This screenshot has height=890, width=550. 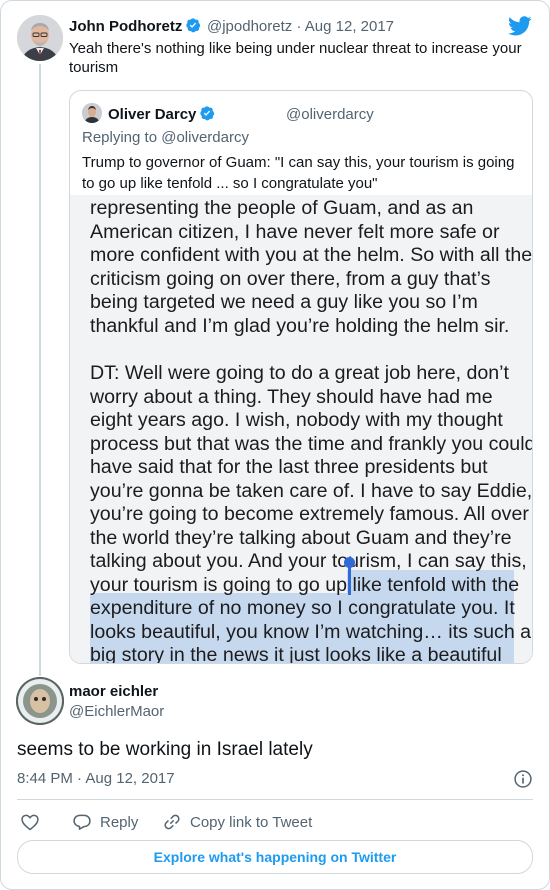 I want to click on reply-button: Reply, so click(x=105, y=822).